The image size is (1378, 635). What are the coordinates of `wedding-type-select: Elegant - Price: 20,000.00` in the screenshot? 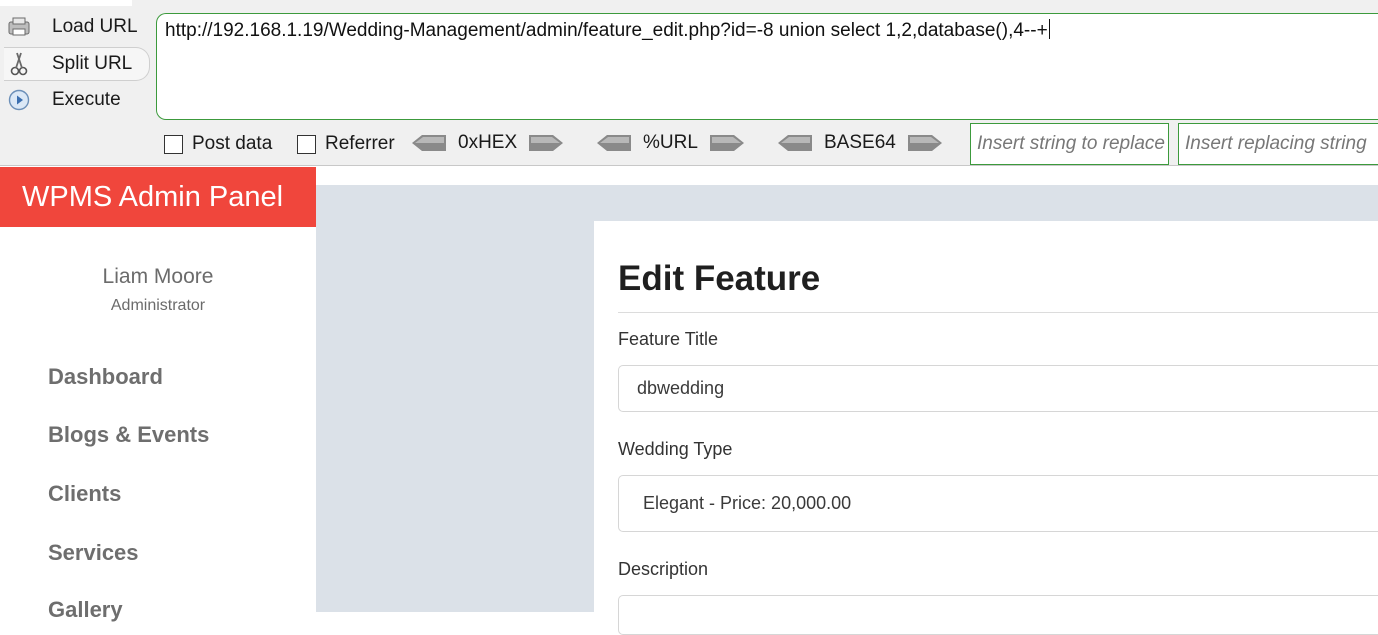 It's located at (998, 503).